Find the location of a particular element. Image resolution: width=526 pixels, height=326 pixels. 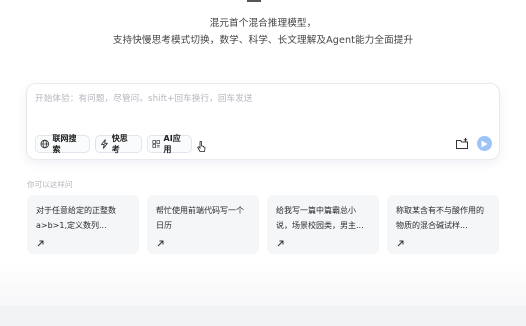

folder-icon is located at coordinates (462, 143).